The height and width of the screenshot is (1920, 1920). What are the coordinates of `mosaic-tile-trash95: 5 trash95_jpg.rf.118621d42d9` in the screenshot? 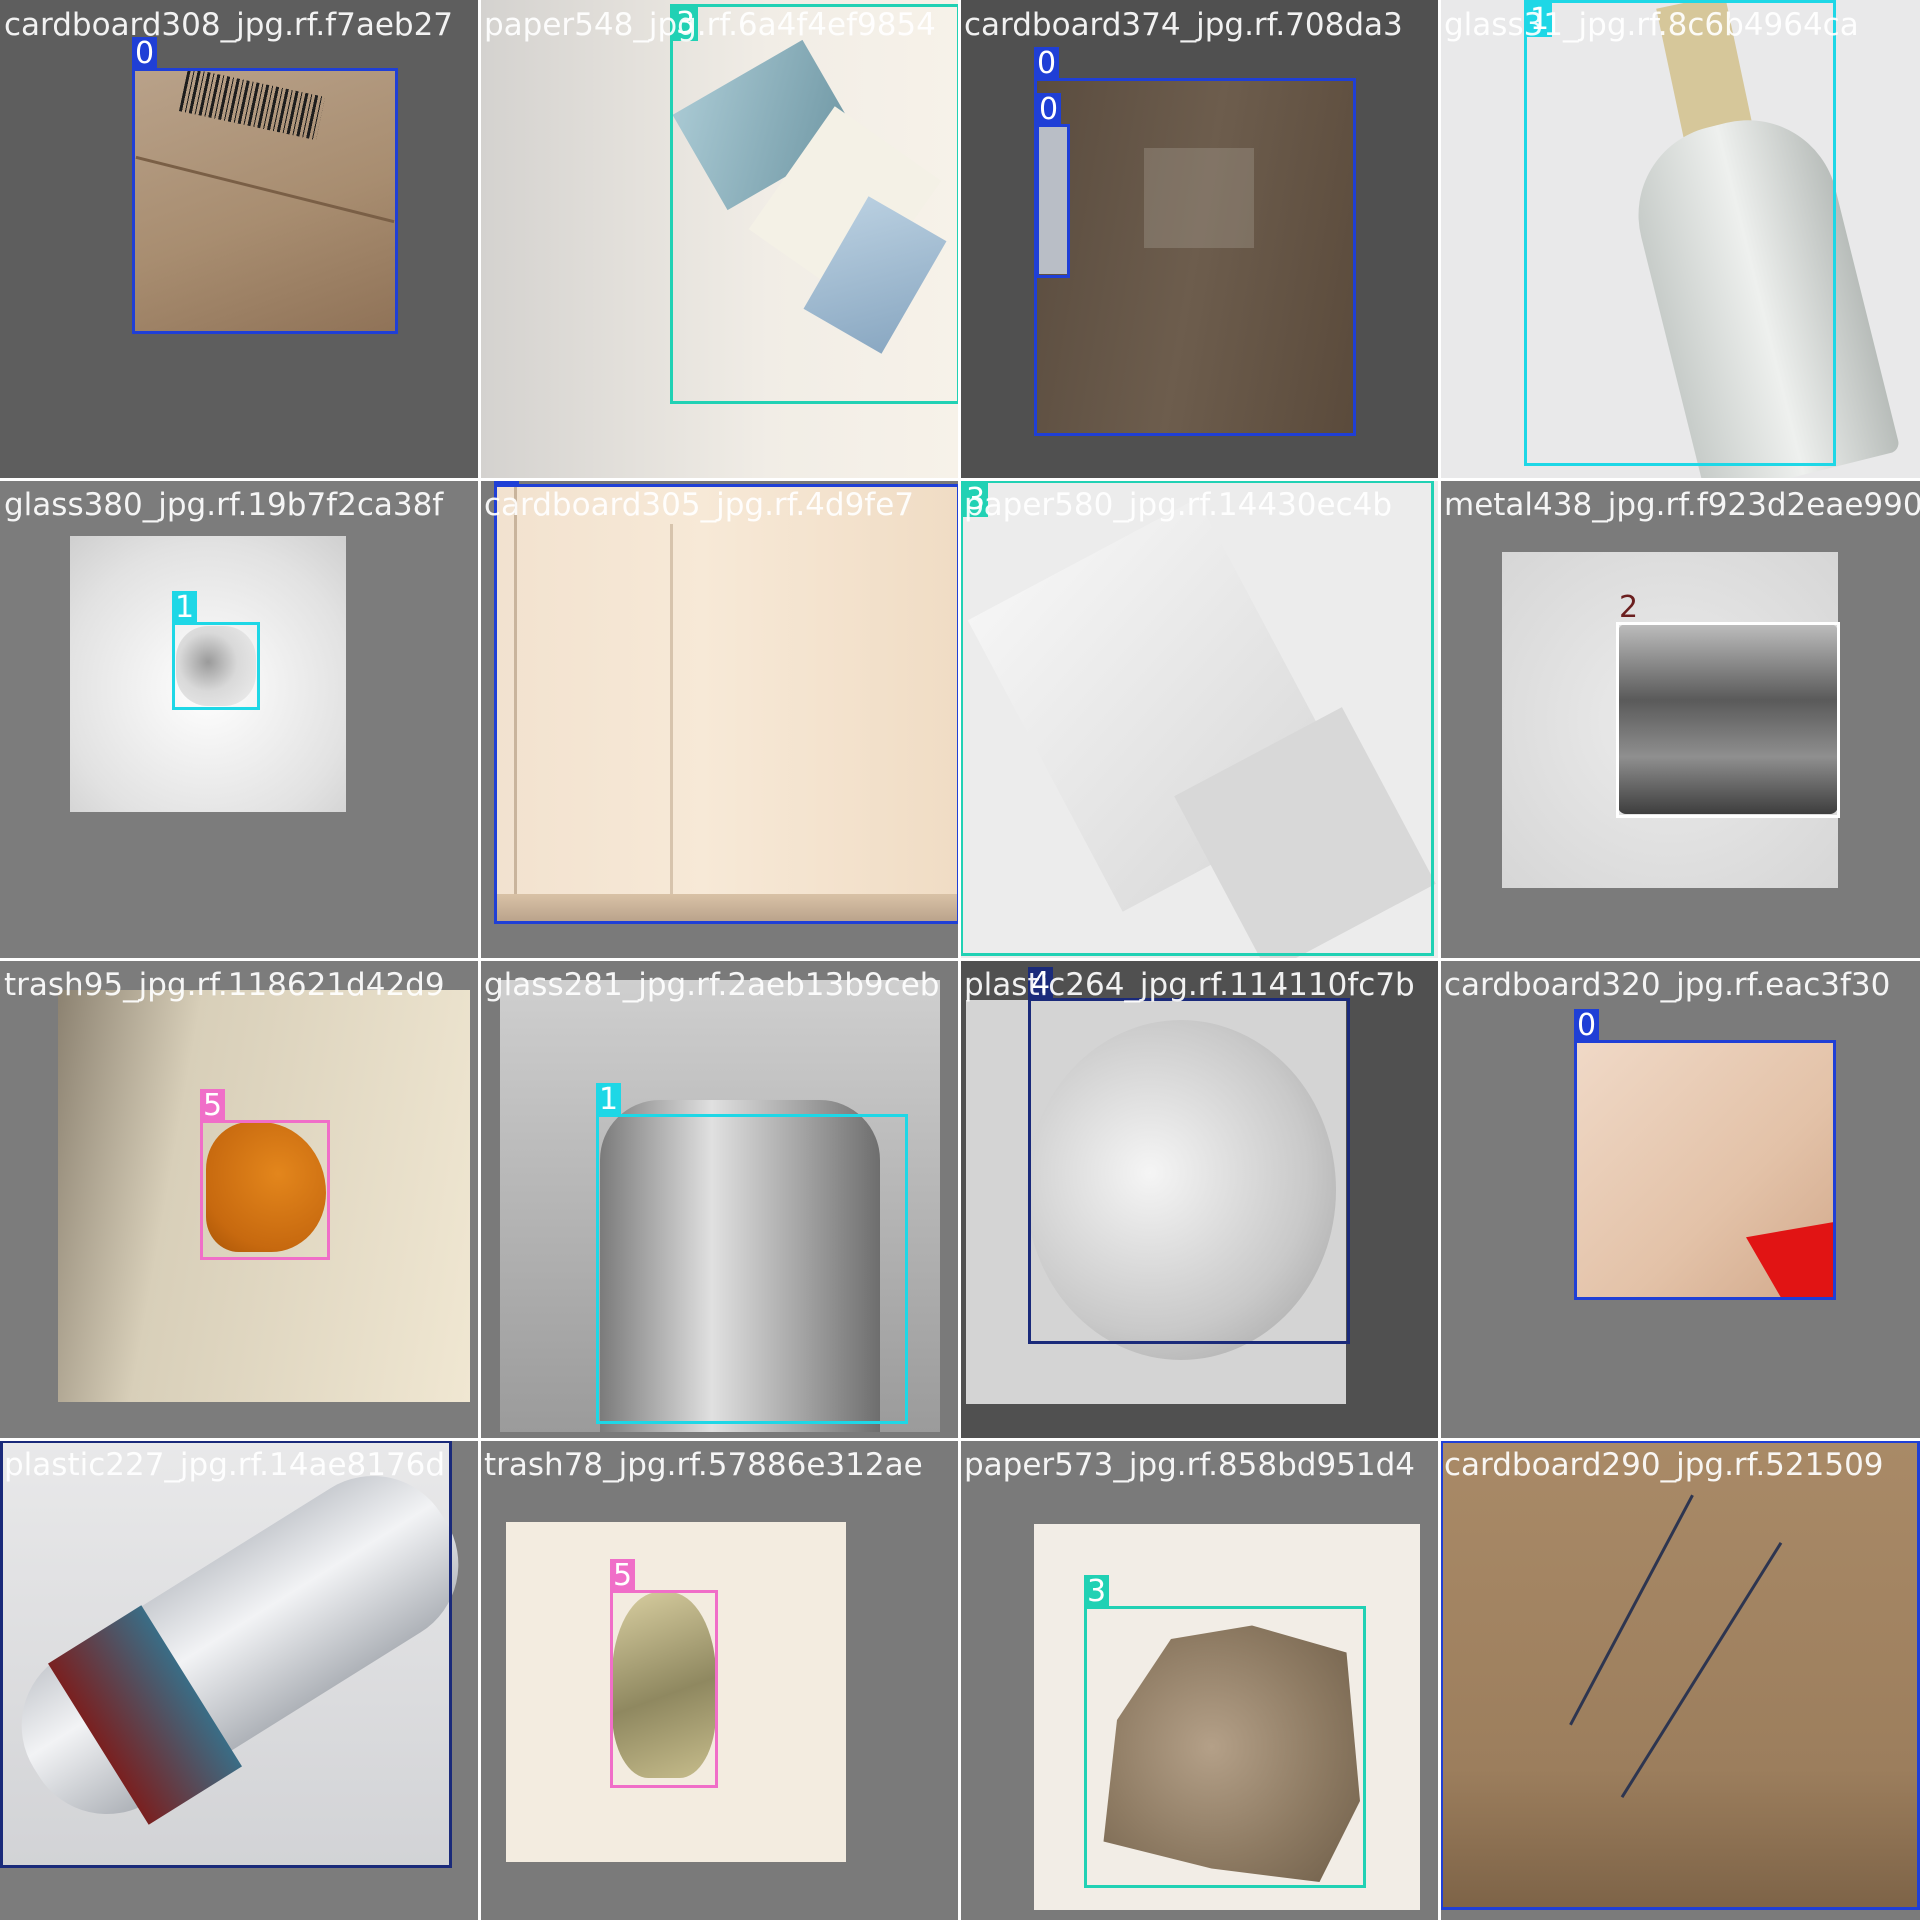 It's located at (240, 1200).